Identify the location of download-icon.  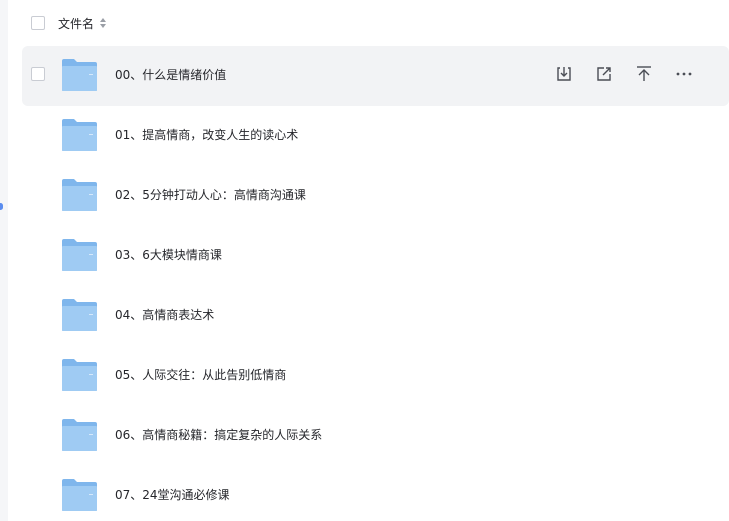
(564, 74).